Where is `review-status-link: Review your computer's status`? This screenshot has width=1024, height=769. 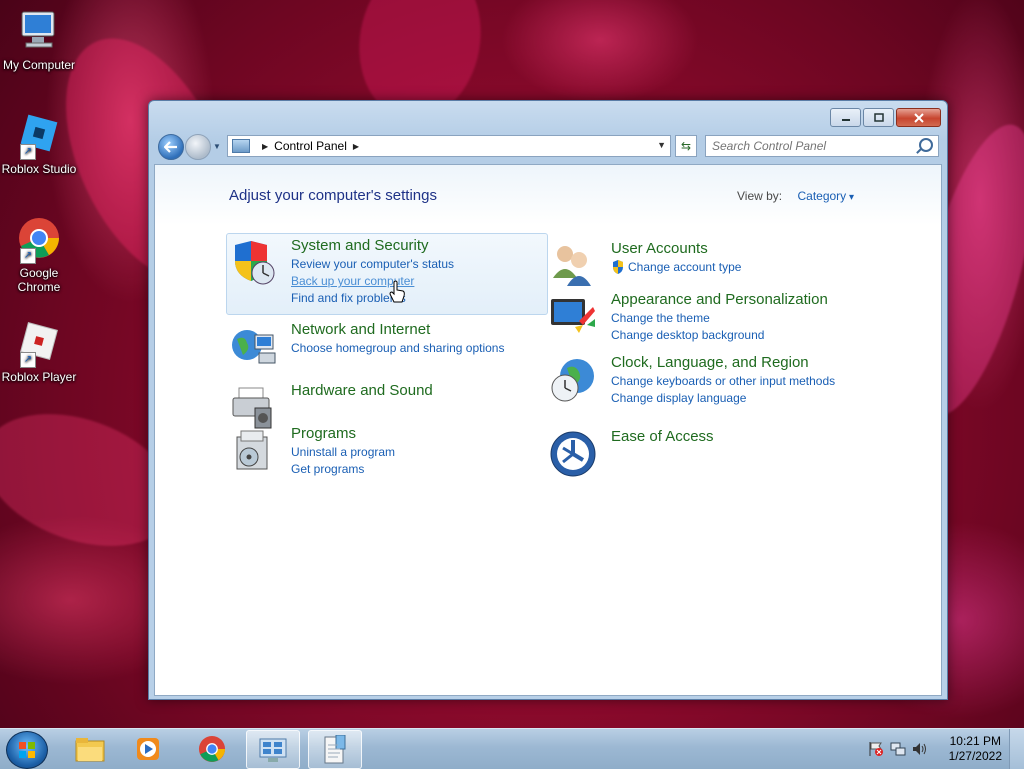 review-status-link: Review your computer's status is located at coordinates (372, 264).